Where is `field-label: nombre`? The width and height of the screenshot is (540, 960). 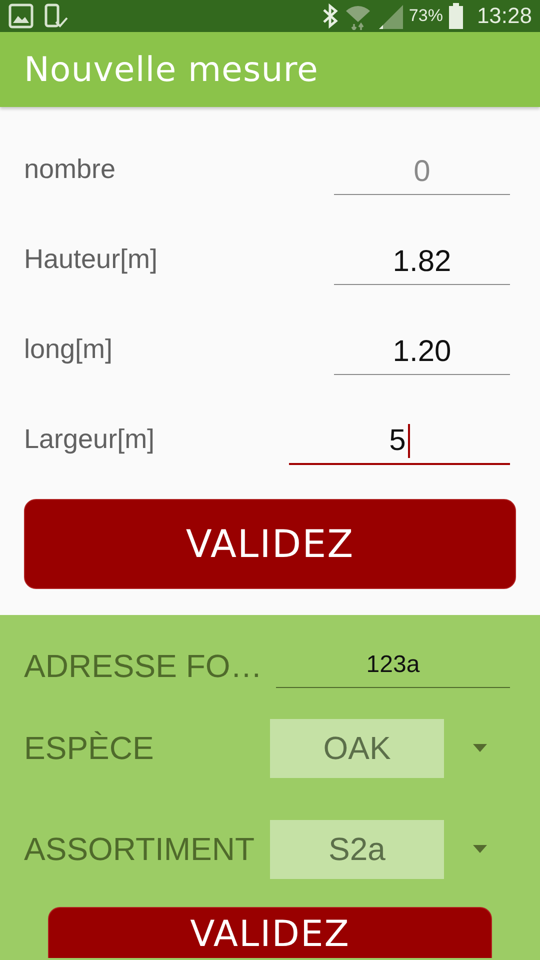
field-label: nombre is located at coordinates (70, 170).